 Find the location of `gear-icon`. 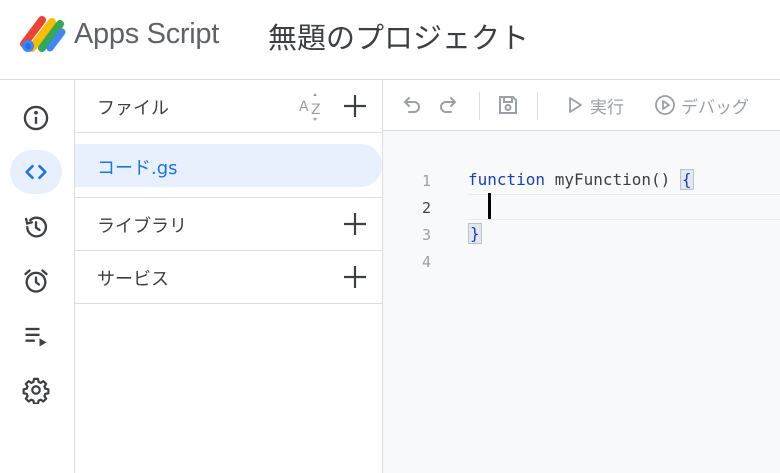

gear-icon is located at coordinates (36, 390).